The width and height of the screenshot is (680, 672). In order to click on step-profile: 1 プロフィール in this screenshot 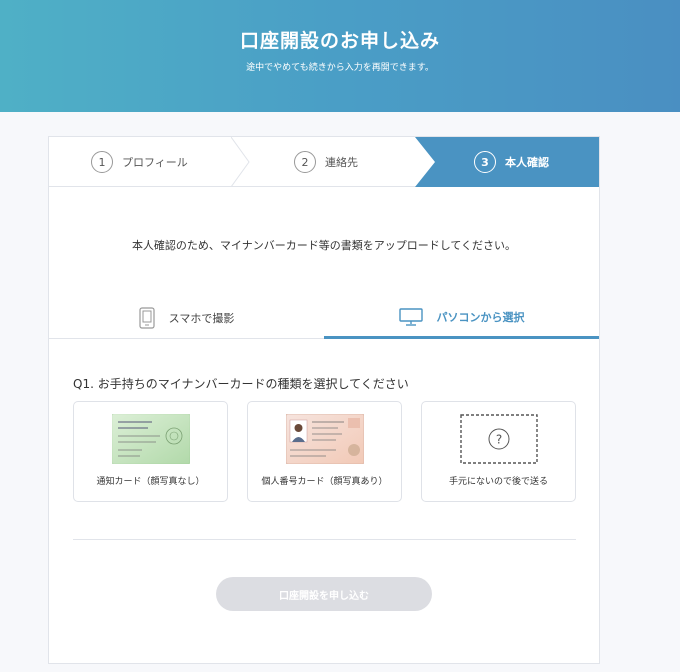, I will do `click(139, 162)`.